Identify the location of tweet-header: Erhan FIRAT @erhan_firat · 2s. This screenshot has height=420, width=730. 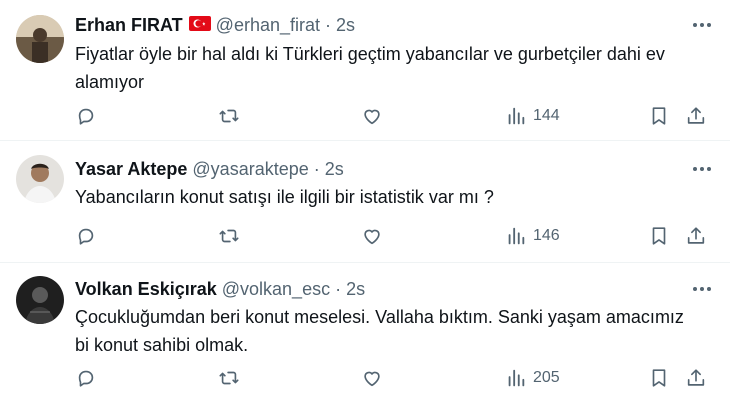
(215, 25).